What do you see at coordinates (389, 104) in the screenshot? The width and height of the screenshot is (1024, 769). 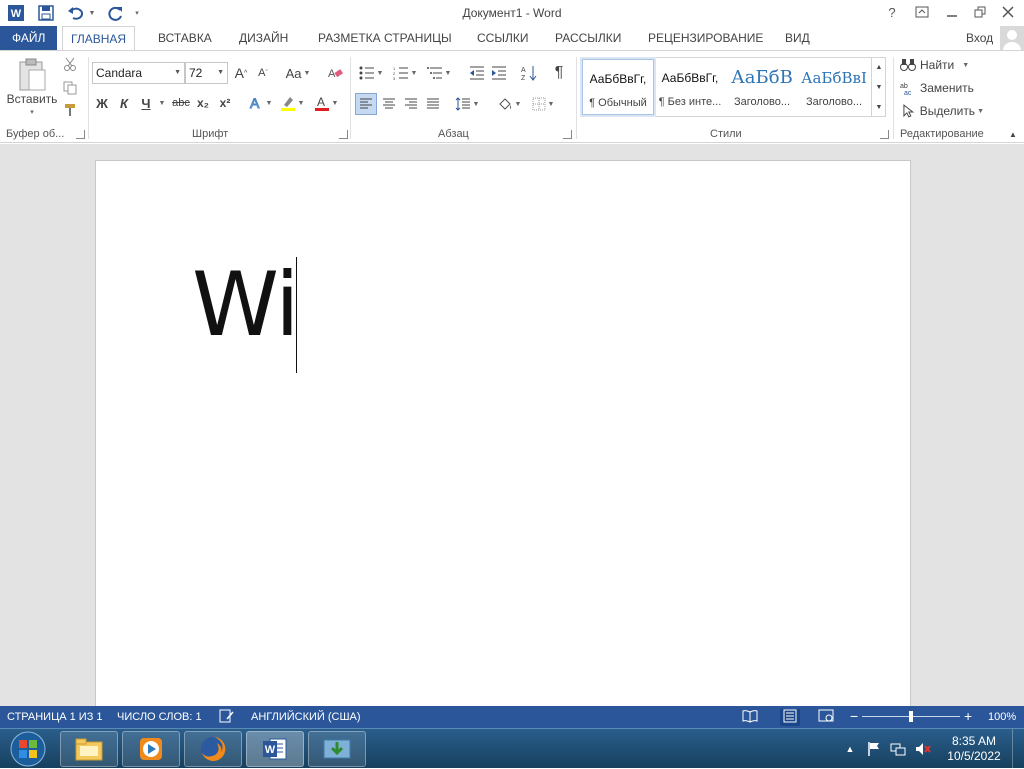 I see `align-center-icon` at bounding box center [389, 104].